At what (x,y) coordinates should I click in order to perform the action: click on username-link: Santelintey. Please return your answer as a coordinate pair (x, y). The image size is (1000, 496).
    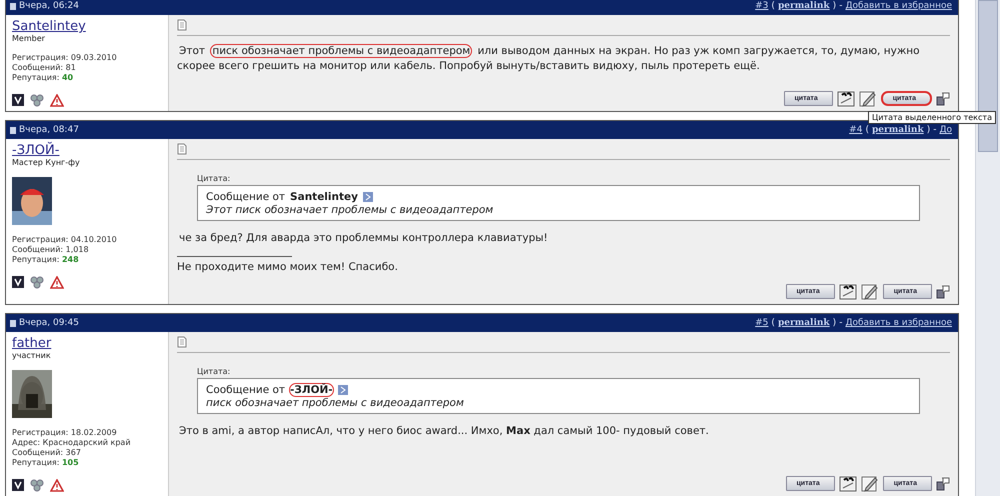
    Looking at the image, I should click on (87, 26).